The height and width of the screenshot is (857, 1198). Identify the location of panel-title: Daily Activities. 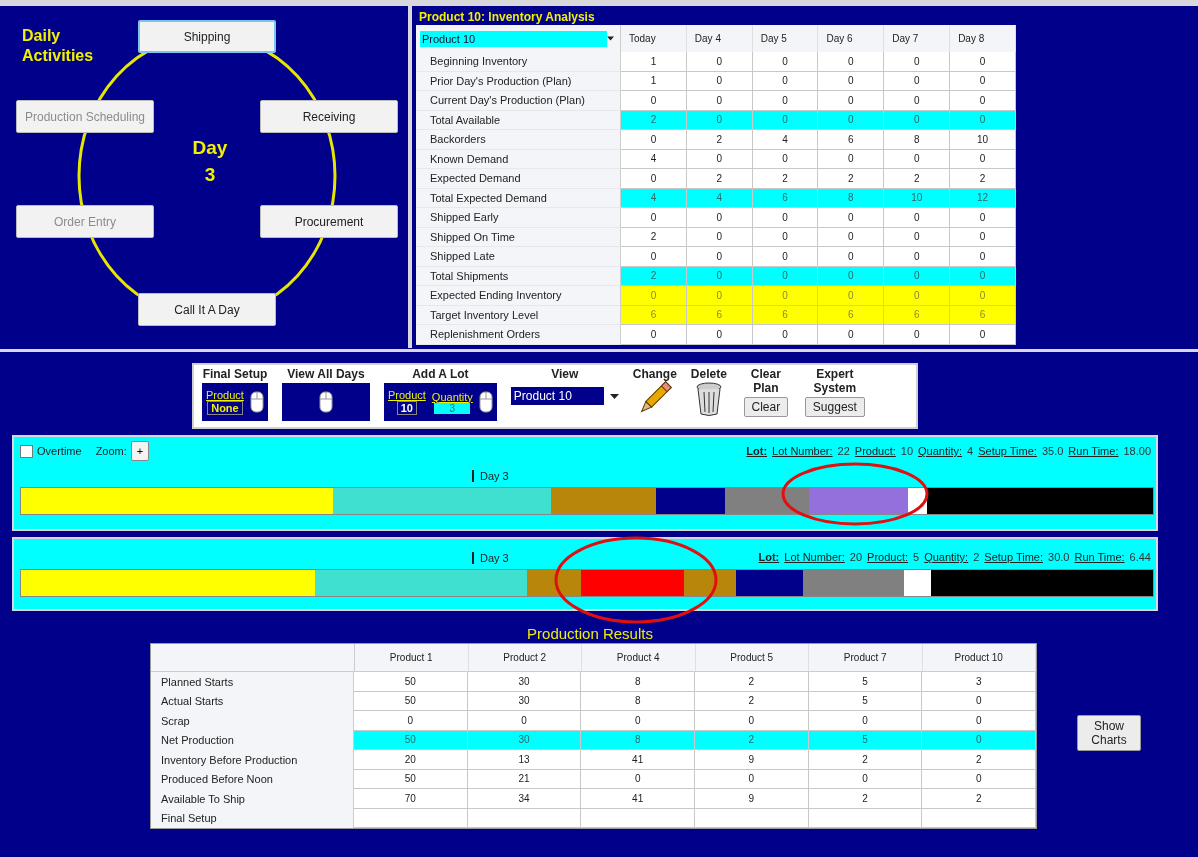
(58, 46).